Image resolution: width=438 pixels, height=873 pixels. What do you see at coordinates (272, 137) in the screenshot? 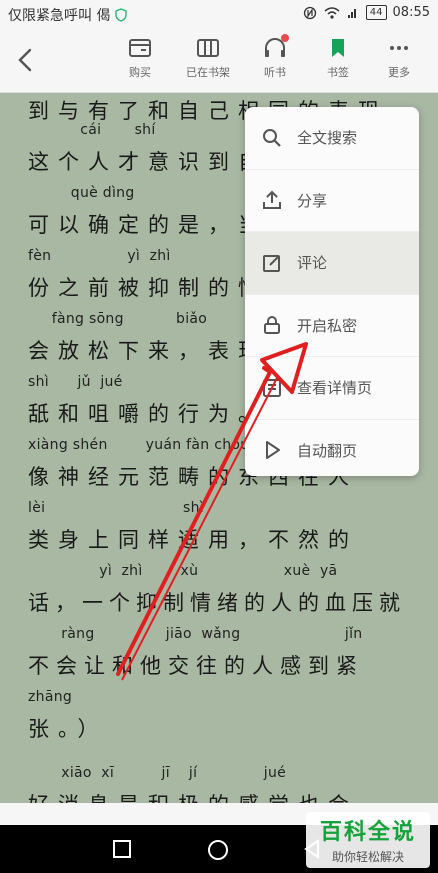
I see `search-icon` at bounding box center [272, 137].